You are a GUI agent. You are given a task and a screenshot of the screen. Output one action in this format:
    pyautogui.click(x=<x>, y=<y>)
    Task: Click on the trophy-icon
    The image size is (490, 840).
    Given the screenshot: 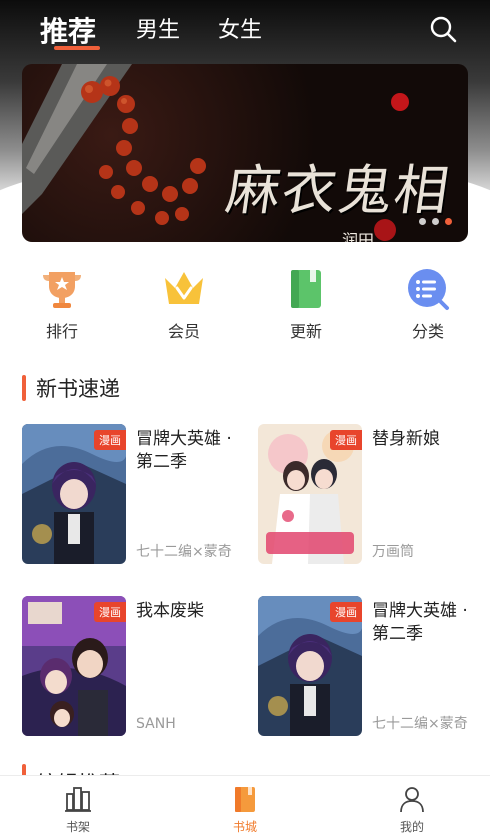 What is the action you would take?
    pyautogui.click(x=62, y=290)
    